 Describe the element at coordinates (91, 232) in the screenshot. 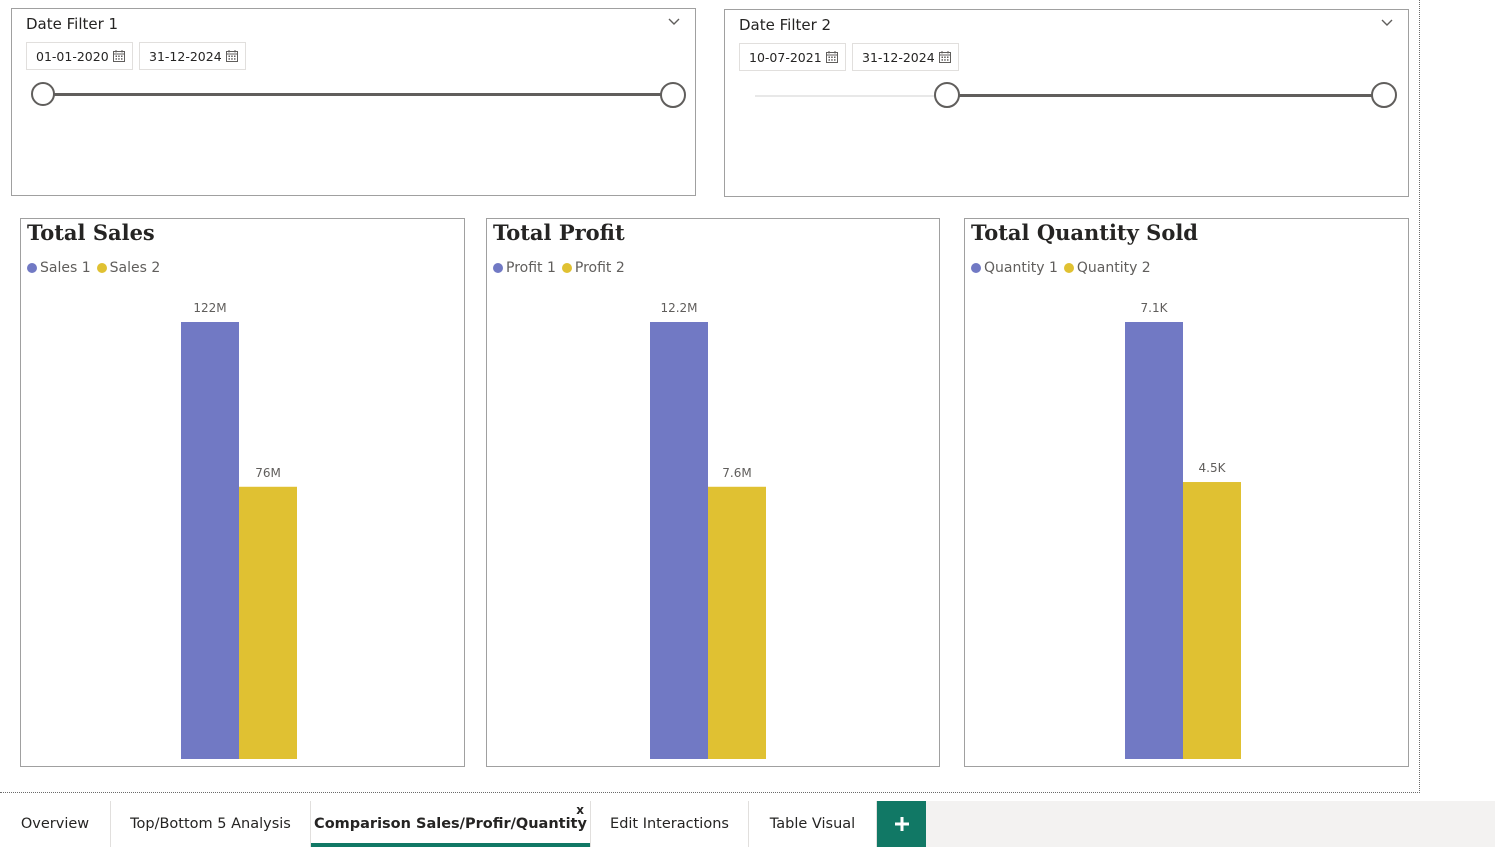

I see `chart-title: Total Sales` at that location.